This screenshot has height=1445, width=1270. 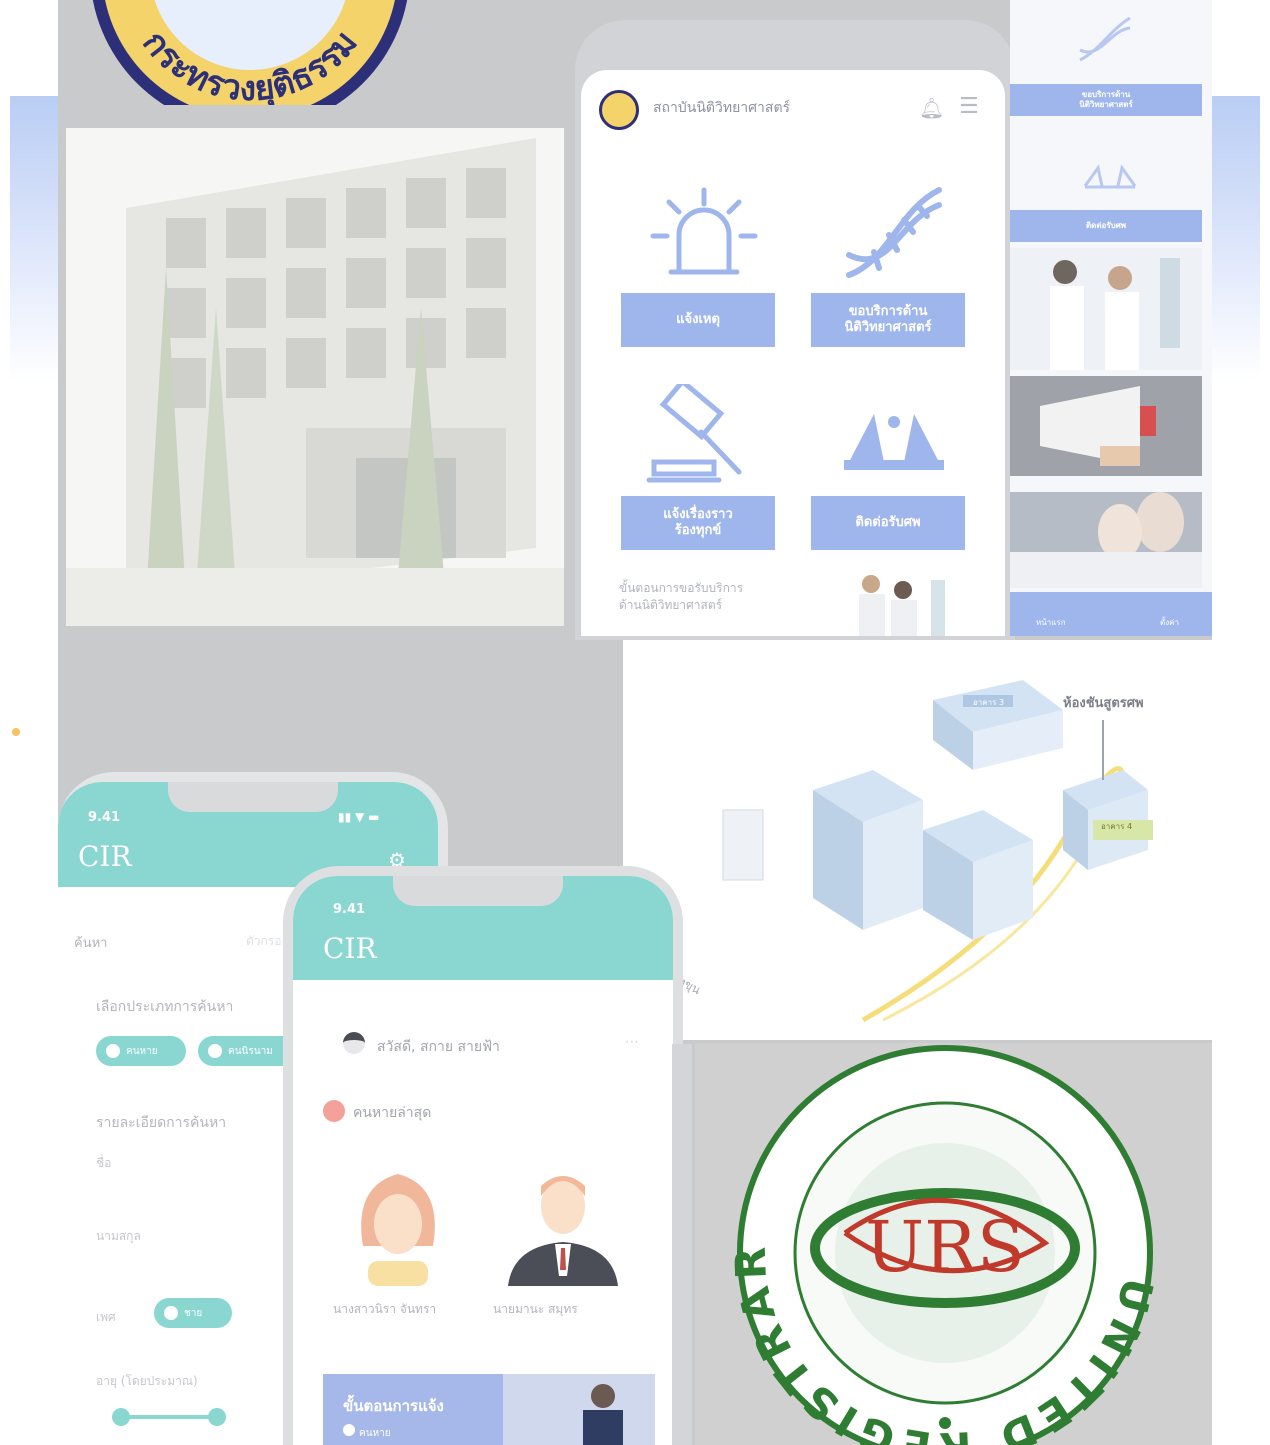 I want to click on female-avatar, so click(x=398, y=1226).